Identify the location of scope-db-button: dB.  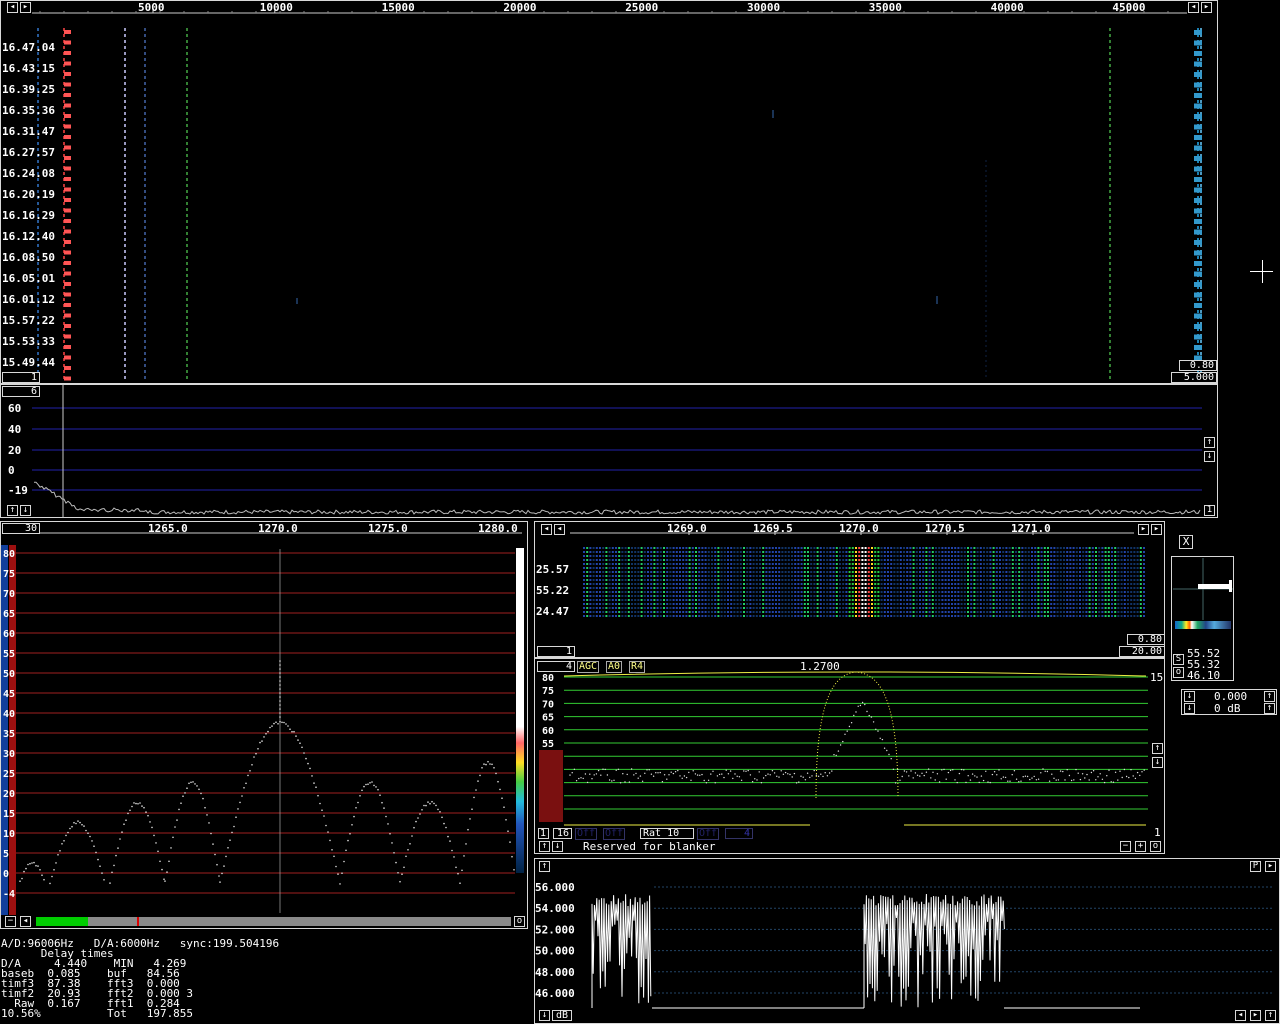
(562, 1015).